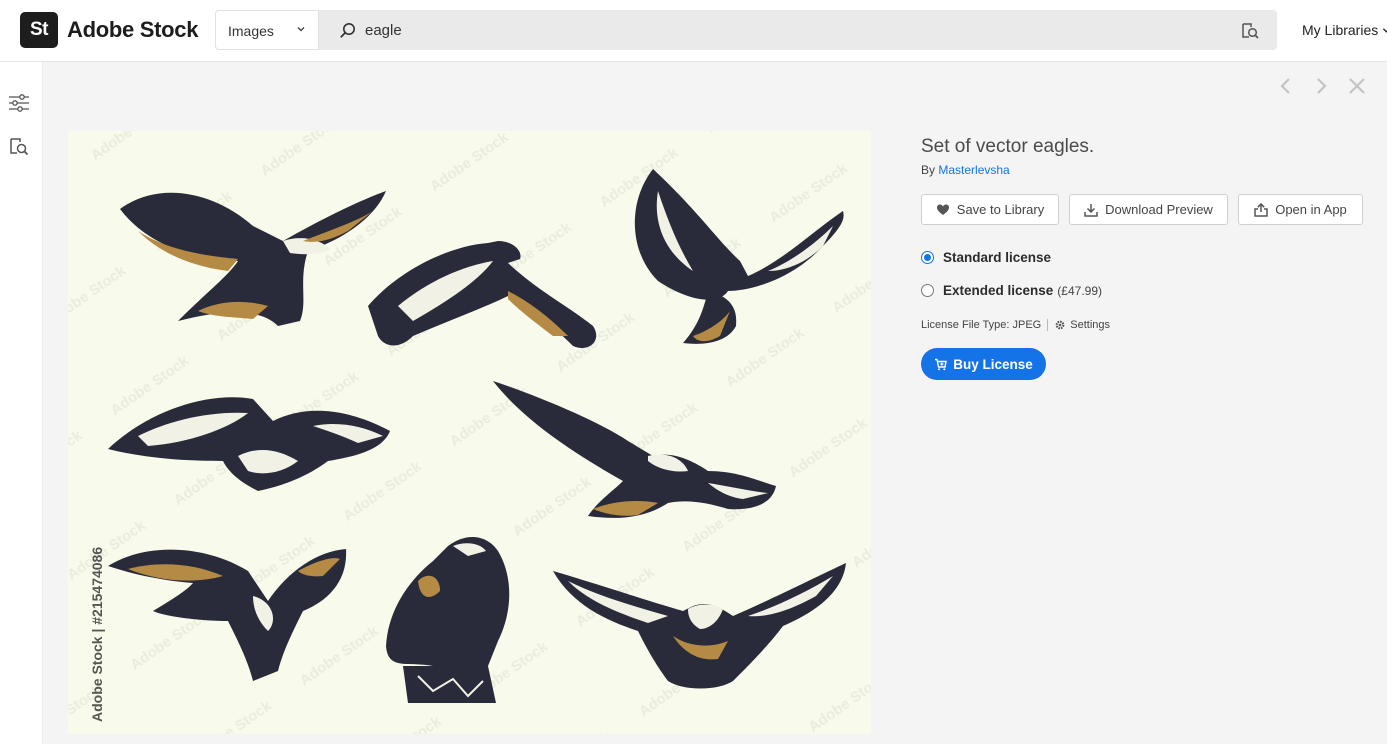 The height and width of the screenshot is (744, 1387). What do you see at coordinates (1357, 86) in the screenshot?
I see `close-icon` at bounding box center [1357, 86].